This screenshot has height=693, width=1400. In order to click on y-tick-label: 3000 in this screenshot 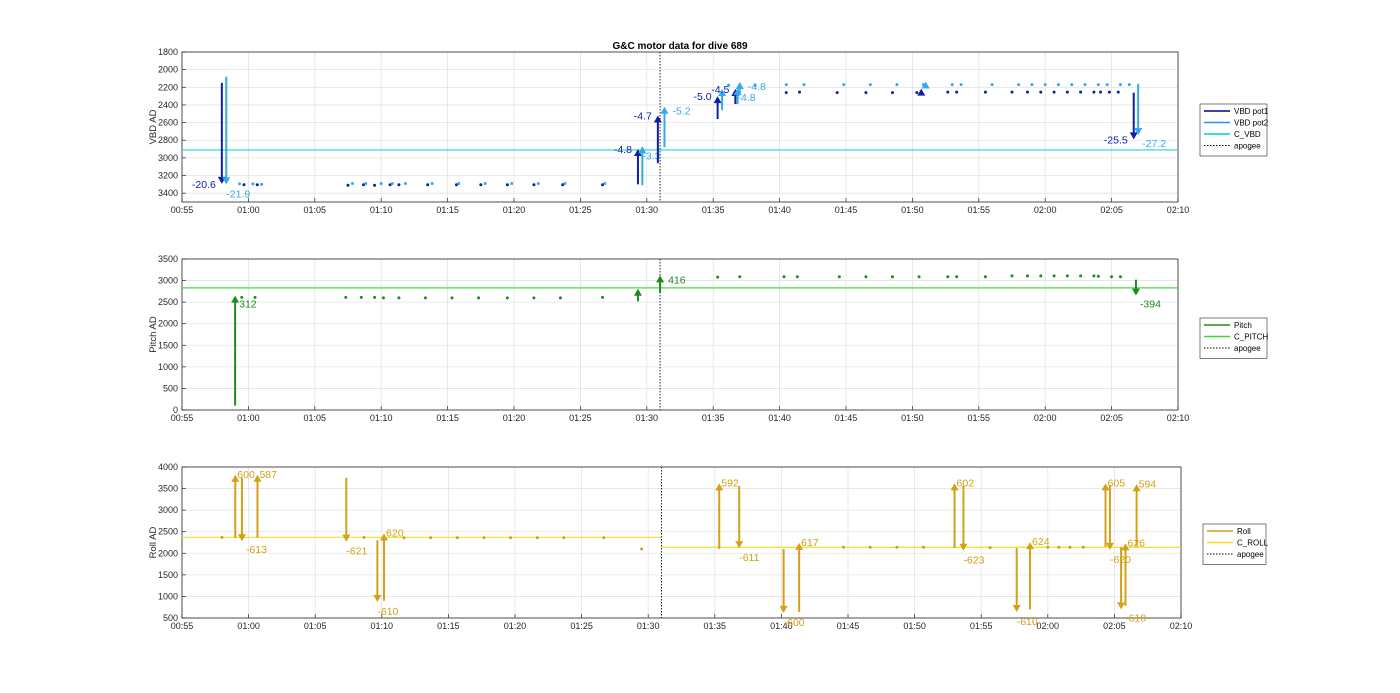, I will do `click(168, 510)`.